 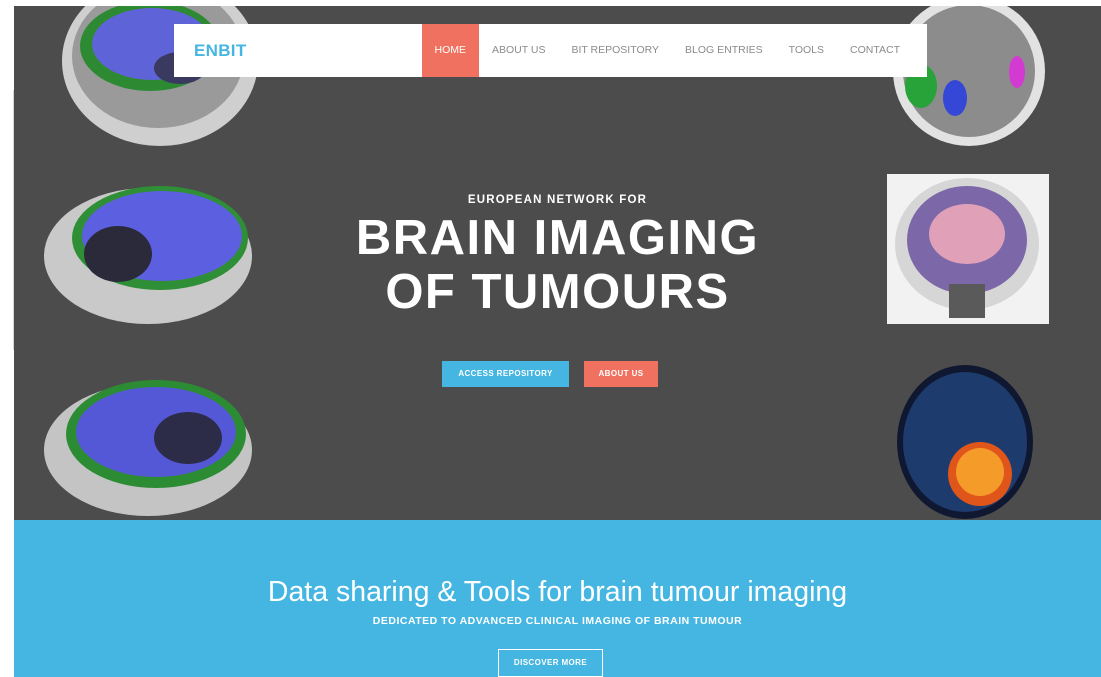 What do you see at coordinates (875, 50) in the screenshot?
I see `nav-item-contact: CONTACT` at bounding box center [875, 50].